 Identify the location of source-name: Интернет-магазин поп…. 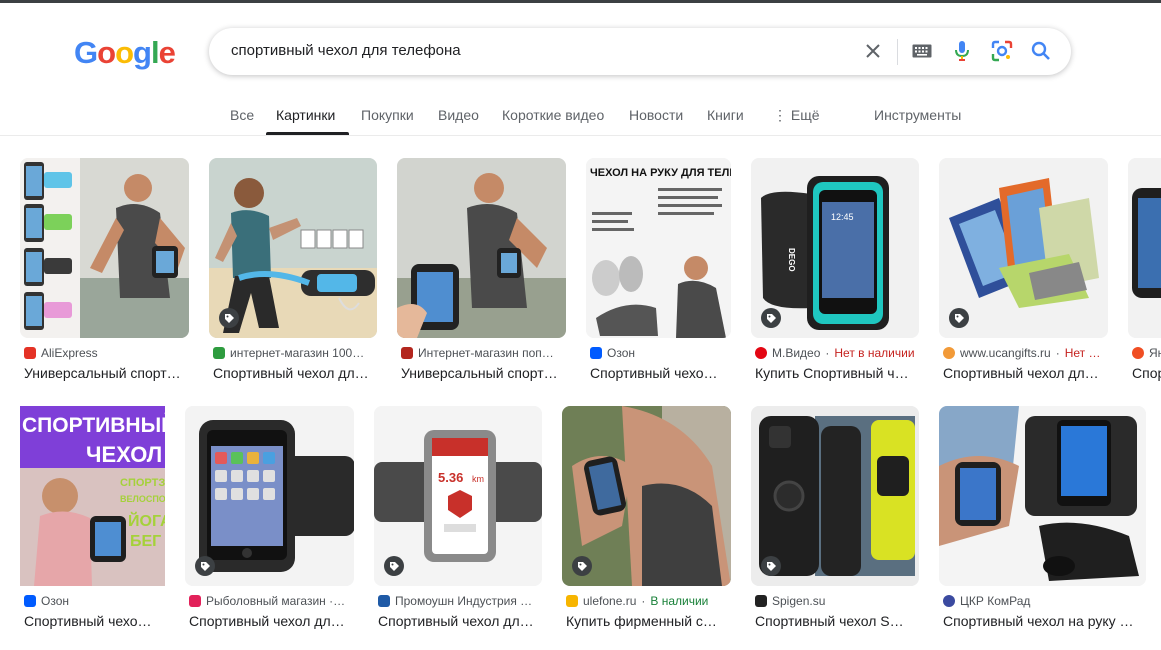
(486, 353).